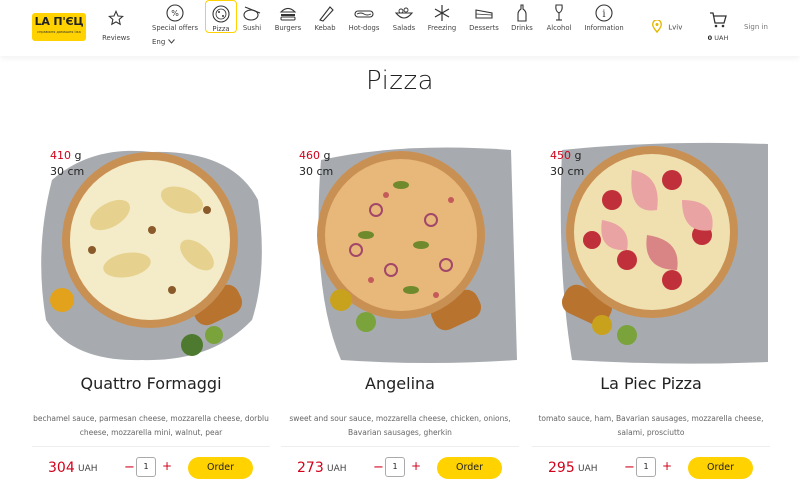  I want to click on nav-information: i Information, so click(604, 18).